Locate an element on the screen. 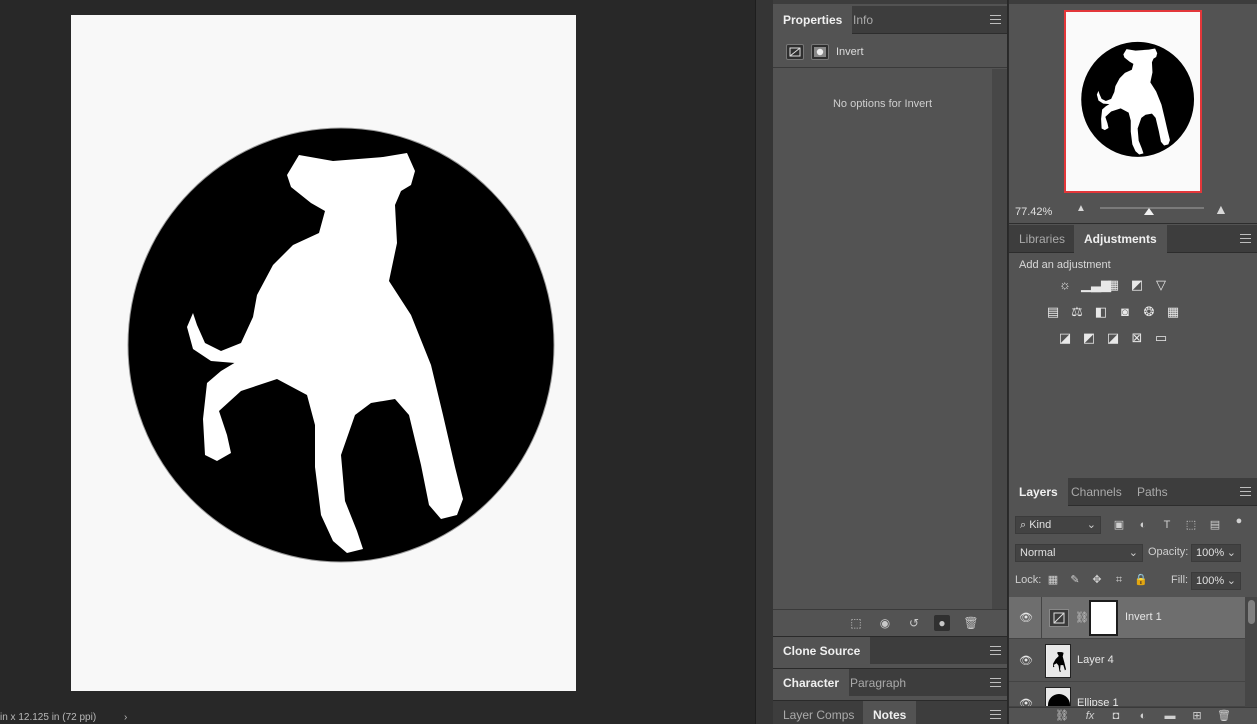 Image resolution: width=1257 pixels, height=724 pixels. layer-filter-dropdown: ⌕ Kind ⌄ is located at coordinates (1058, 525).